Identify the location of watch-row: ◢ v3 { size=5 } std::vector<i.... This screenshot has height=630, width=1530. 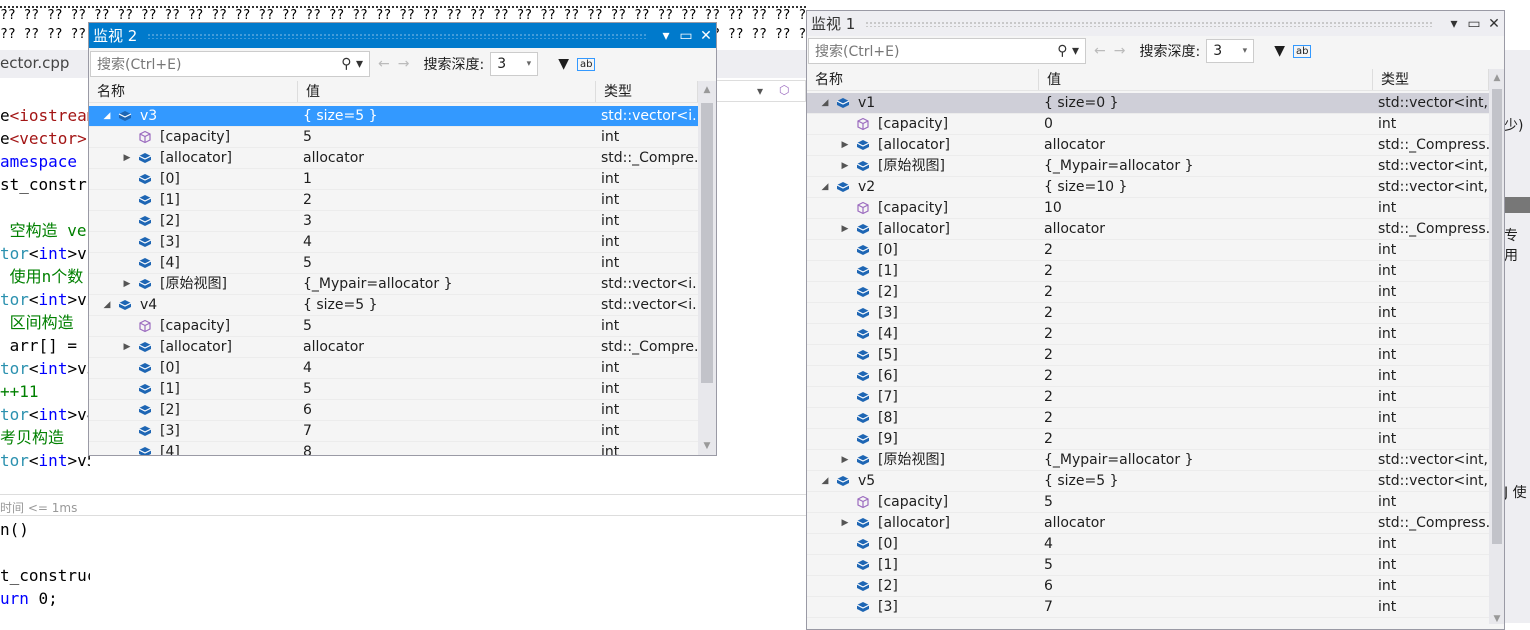
(393, 116).